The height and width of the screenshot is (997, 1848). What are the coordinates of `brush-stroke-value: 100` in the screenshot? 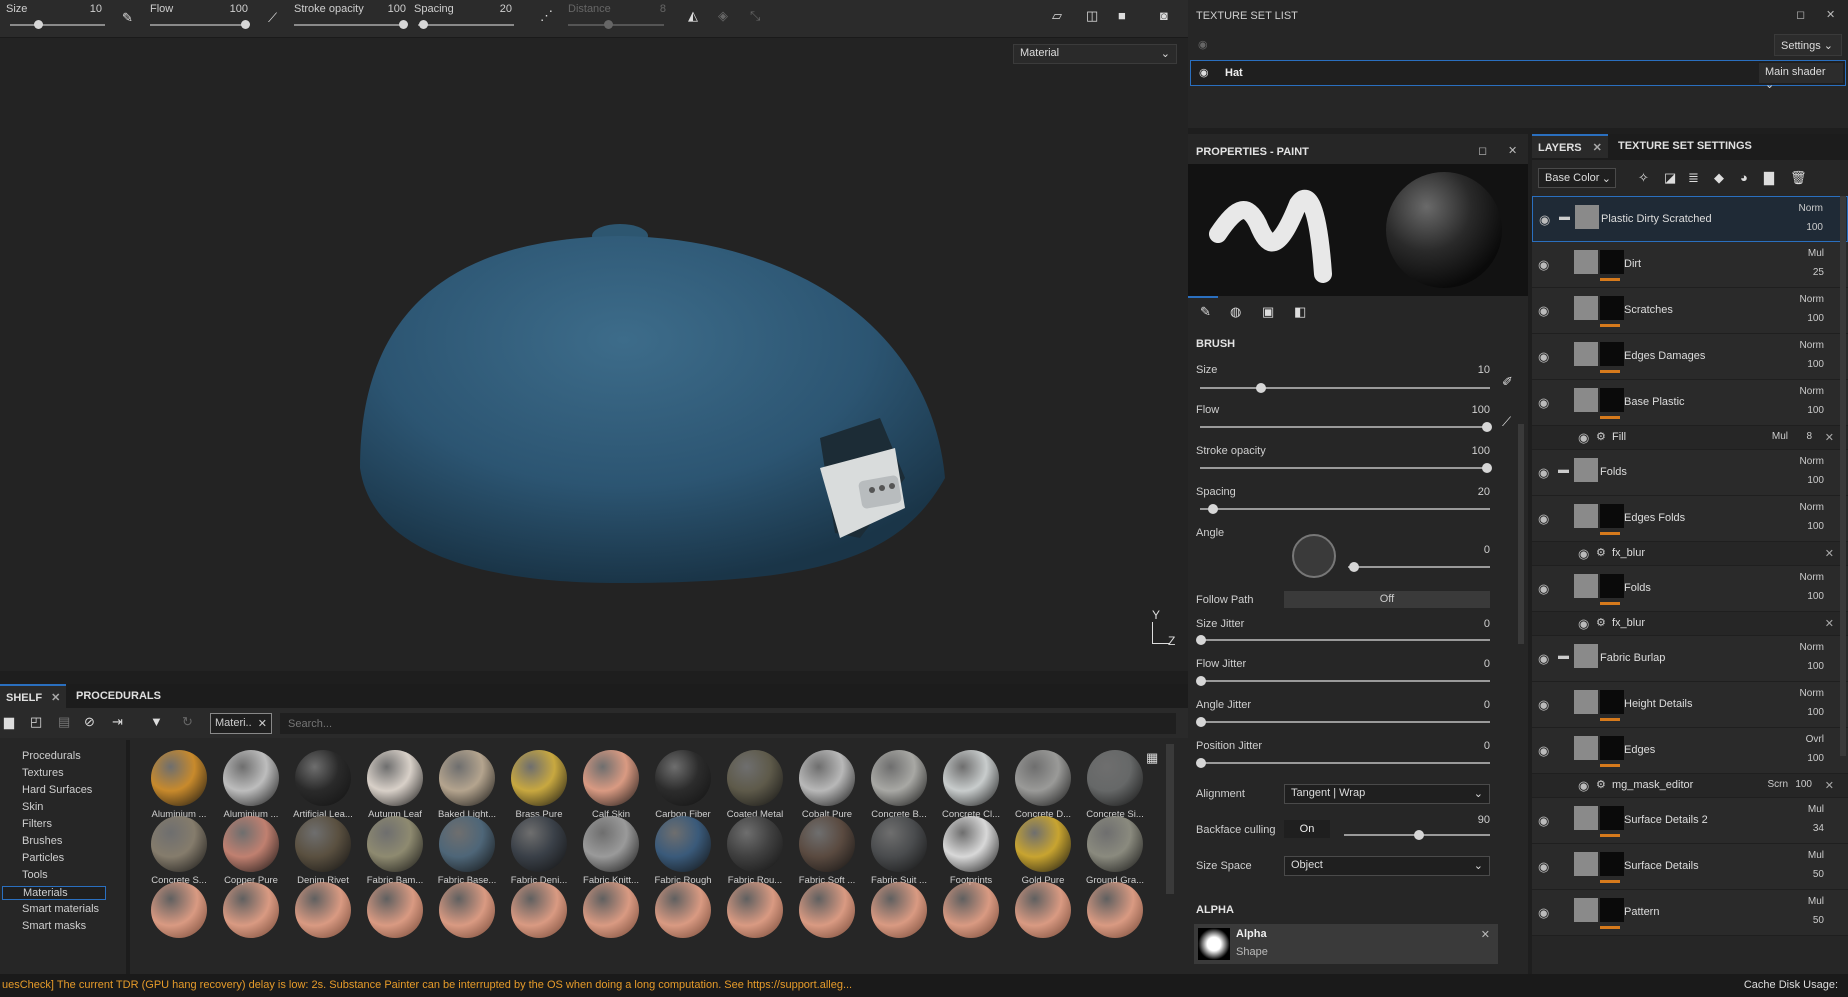 It's located at (1475, 451).